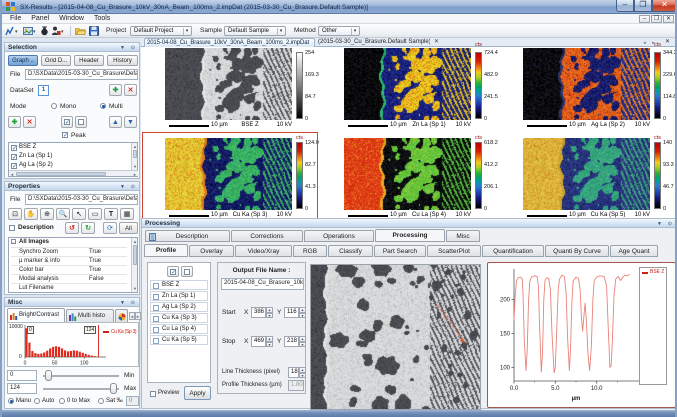 The image size is (677, 417). What do you see at coordinates (111, 214) in the screenshot?
I see `text-tool-button: T` at bounding box center [111, 214].